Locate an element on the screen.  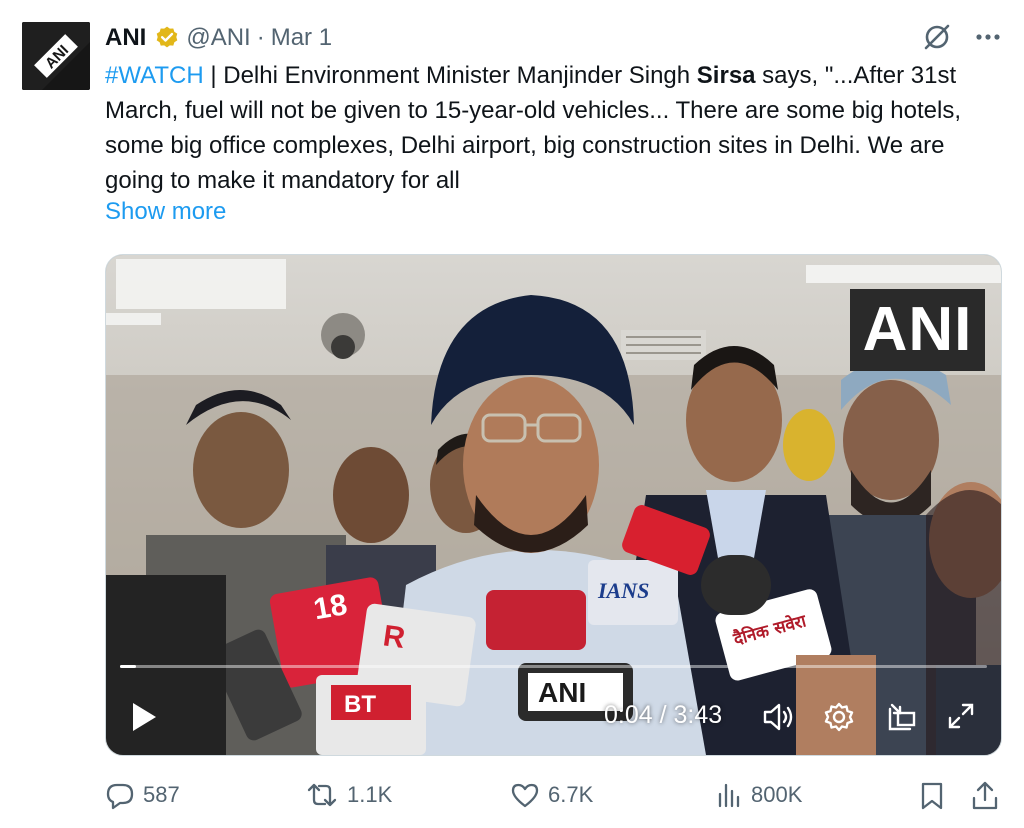
video-time: 0:04 / 3:43 is located at coordinates (663, 715).